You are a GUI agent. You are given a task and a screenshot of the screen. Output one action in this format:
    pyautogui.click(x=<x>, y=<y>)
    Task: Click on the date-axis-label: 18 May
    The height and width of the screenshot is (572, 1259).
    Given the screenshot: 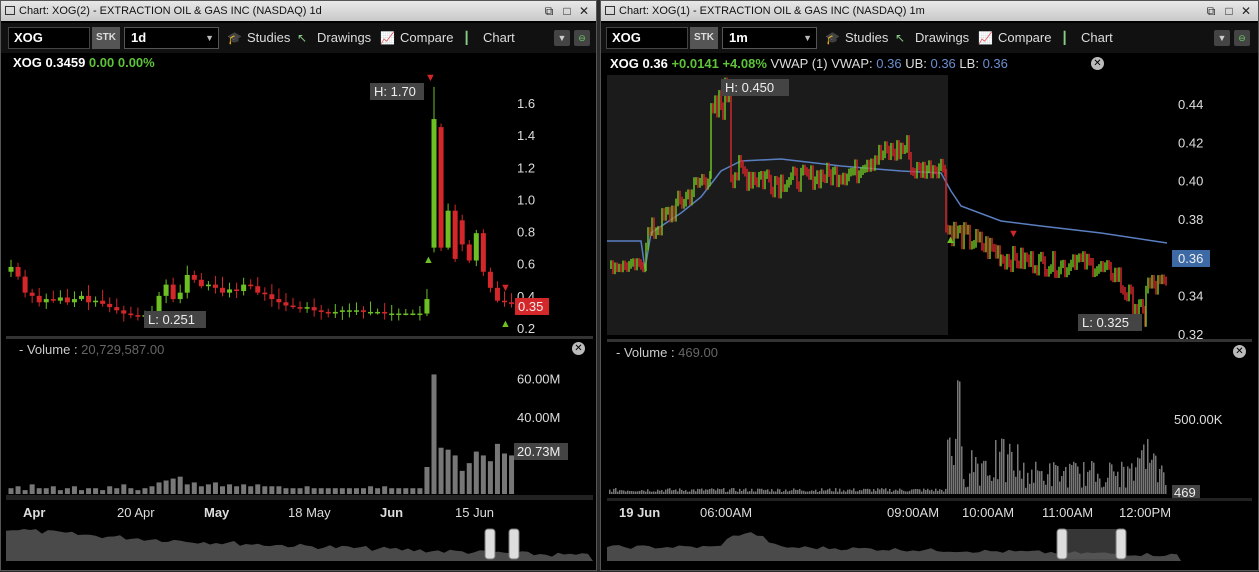 What is the action you would take?
    pyautogui.click(x=309, y=512)
    